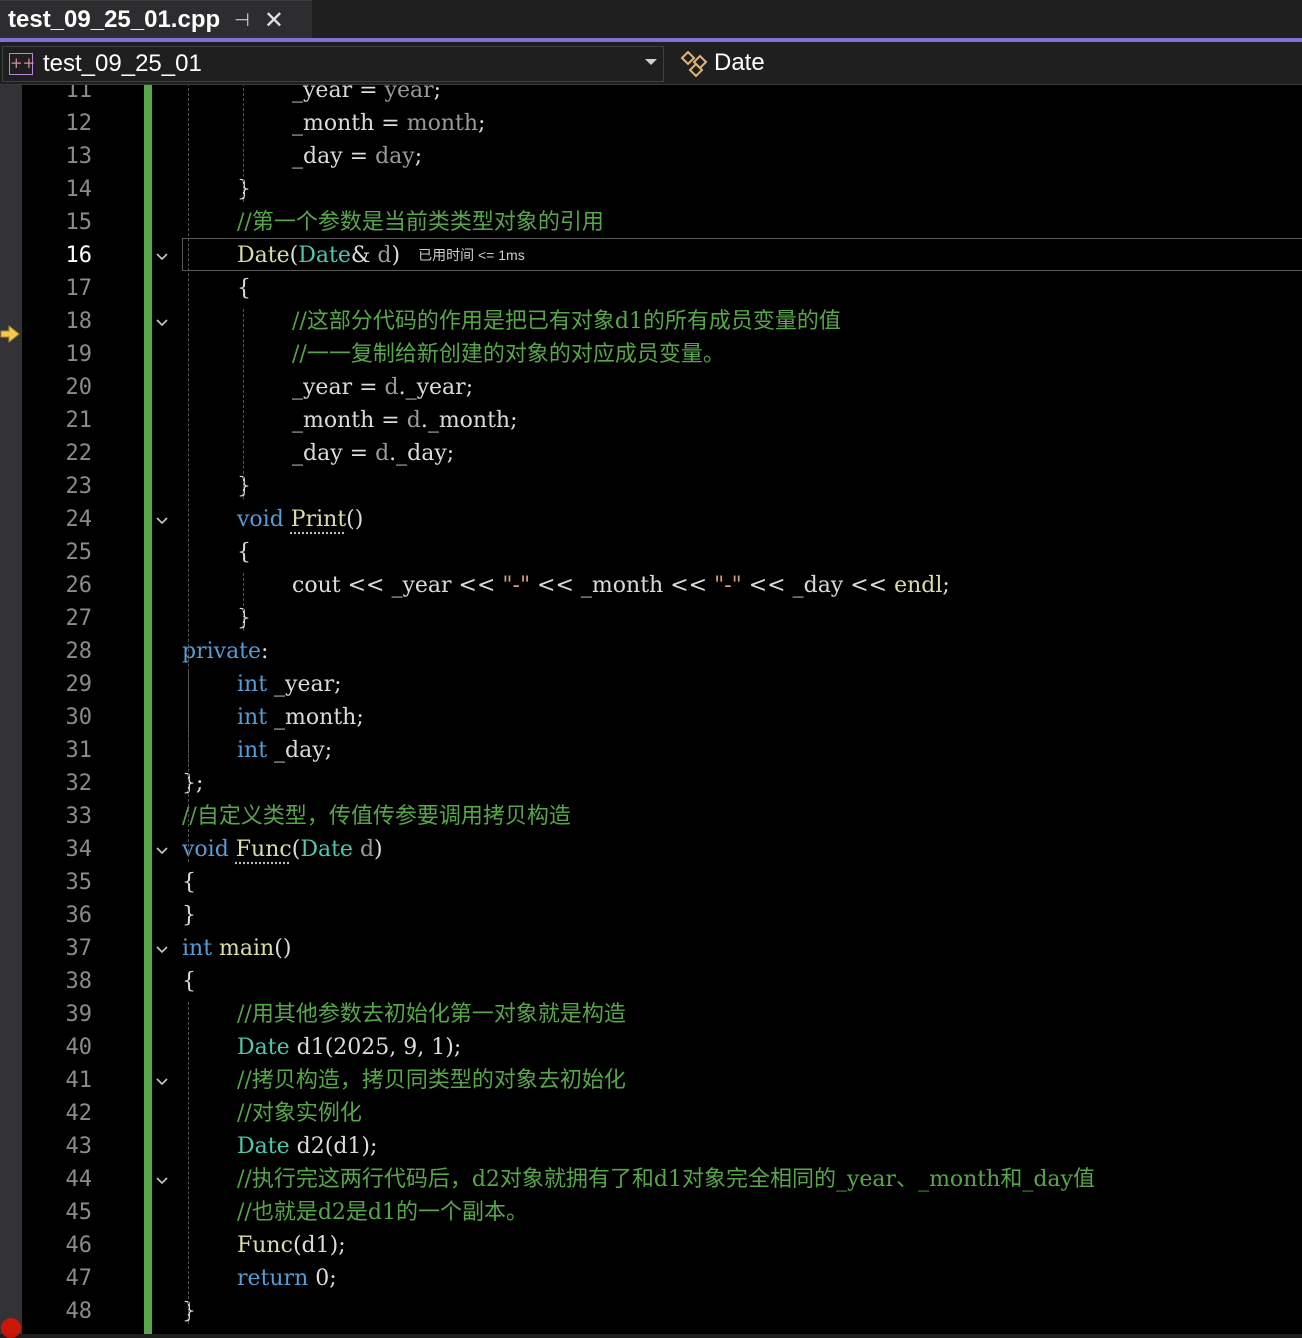  I want to click on code-line: 21 _month = d._month;, so click(662, 420).